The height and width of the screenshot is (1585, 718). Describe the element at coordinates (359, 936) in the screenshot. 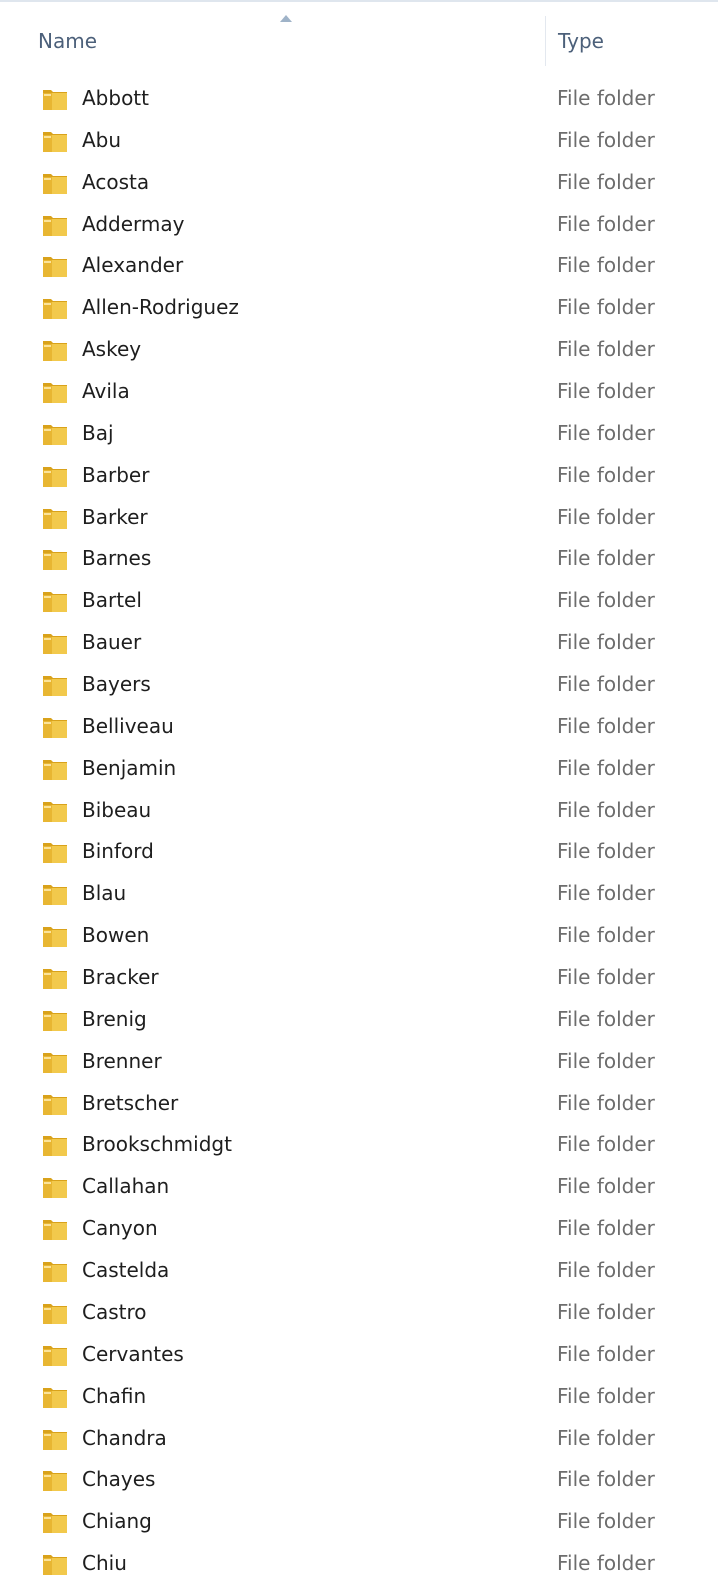

I see `list-item: Bowen File folder` at that location.